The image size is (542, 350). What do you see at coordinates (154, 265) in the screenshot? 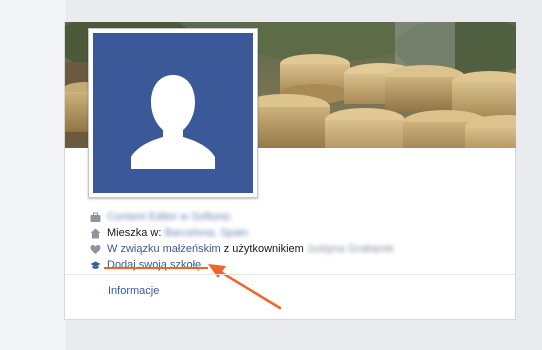
I see `add-school-link: Dodaj swoją szkołę` at bounding box center [154, 265].